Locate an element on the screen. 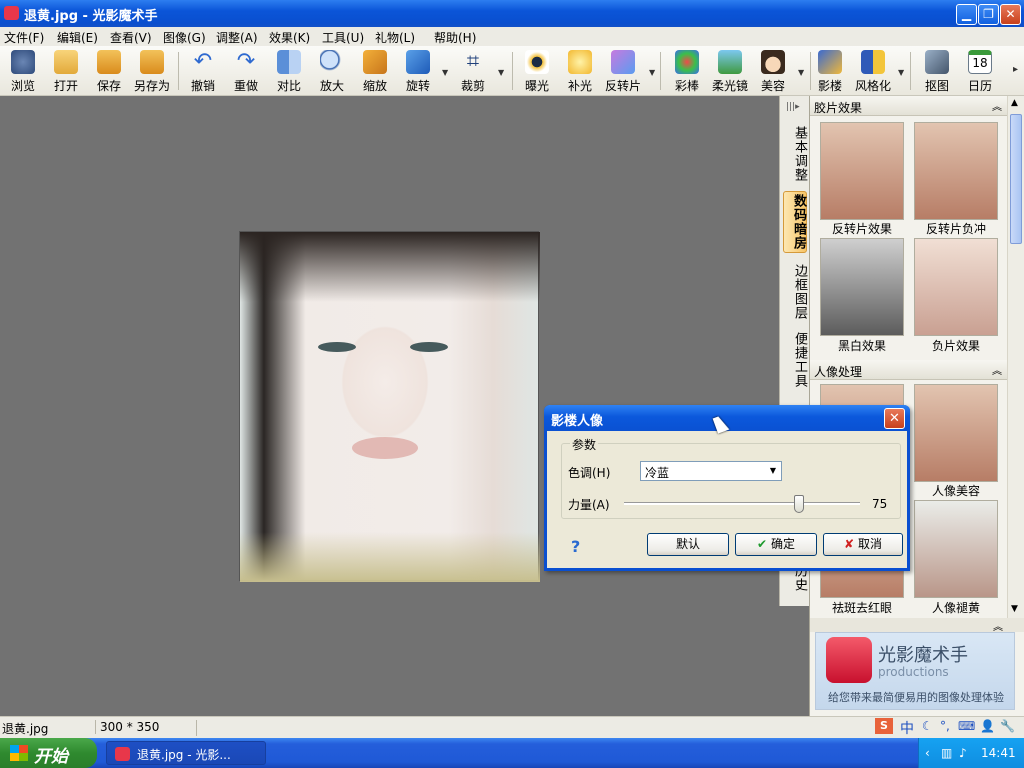 The height and width of the screenshot is (768, 1024). chevron-down-icon: ▼ is located at coordinates (773, 471).